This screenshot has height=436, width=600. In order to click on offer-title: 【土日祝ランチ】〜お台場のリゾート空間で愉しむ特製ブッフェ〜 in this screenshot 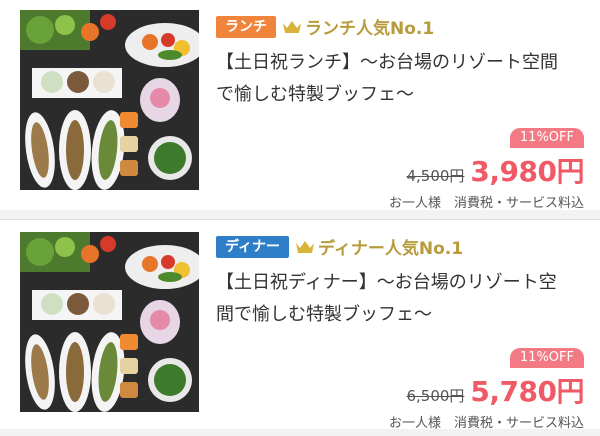, I will do `click(394, 79)`.